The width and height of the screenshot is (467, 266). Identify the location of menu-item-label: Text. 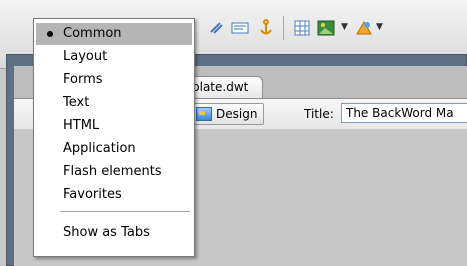
(76, 102).